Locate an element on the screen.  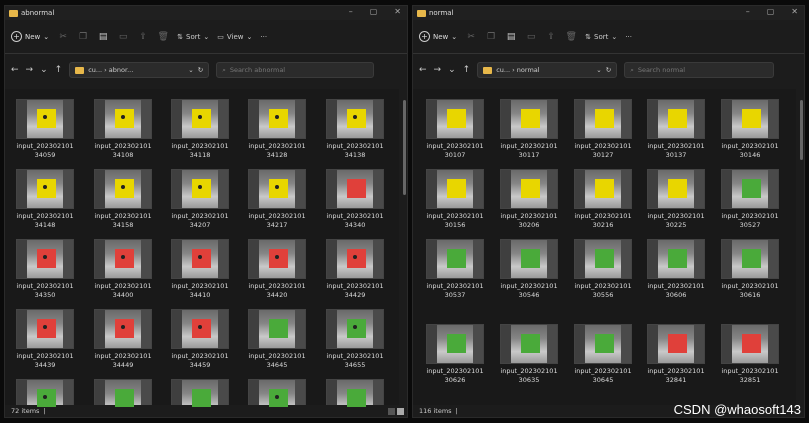
file-tile: input_202302101 34340 is located at coordinates (355, 199).